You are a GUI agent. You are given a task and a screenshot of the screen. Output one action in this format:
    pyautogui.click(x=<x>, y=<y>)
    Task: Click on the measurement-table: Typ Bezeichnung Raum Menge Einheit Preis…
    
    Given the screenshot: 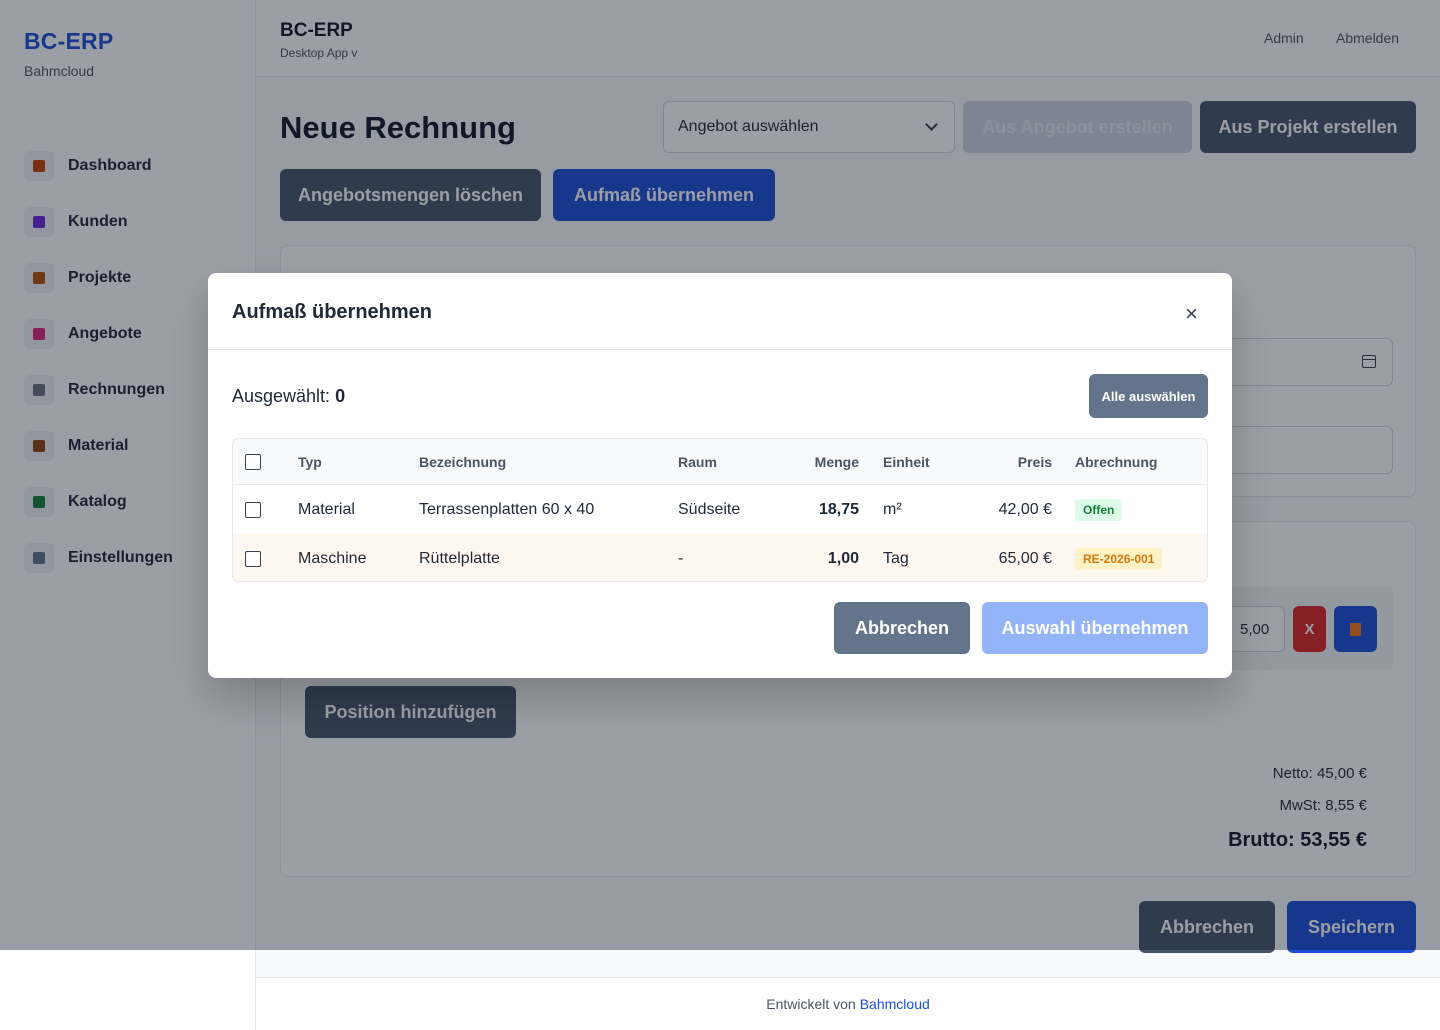 What is the action you would take?
    pyautogui.click(x=720, y=510)
    